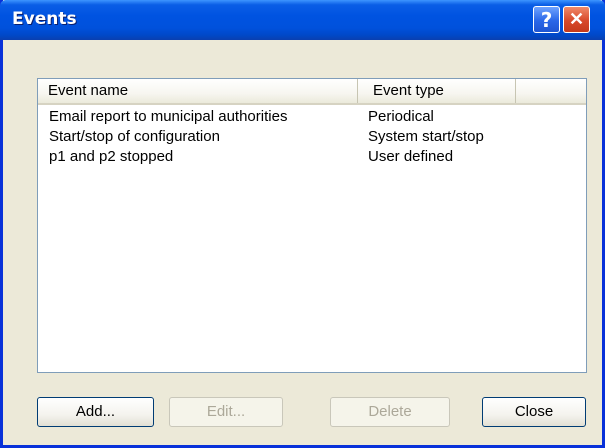 Image resolution: width=605 pixels, height=448 pixels. Describe the element at coordinates (198, 91) in the screenshot. I see `column-header-event-name: Event name` at that location.